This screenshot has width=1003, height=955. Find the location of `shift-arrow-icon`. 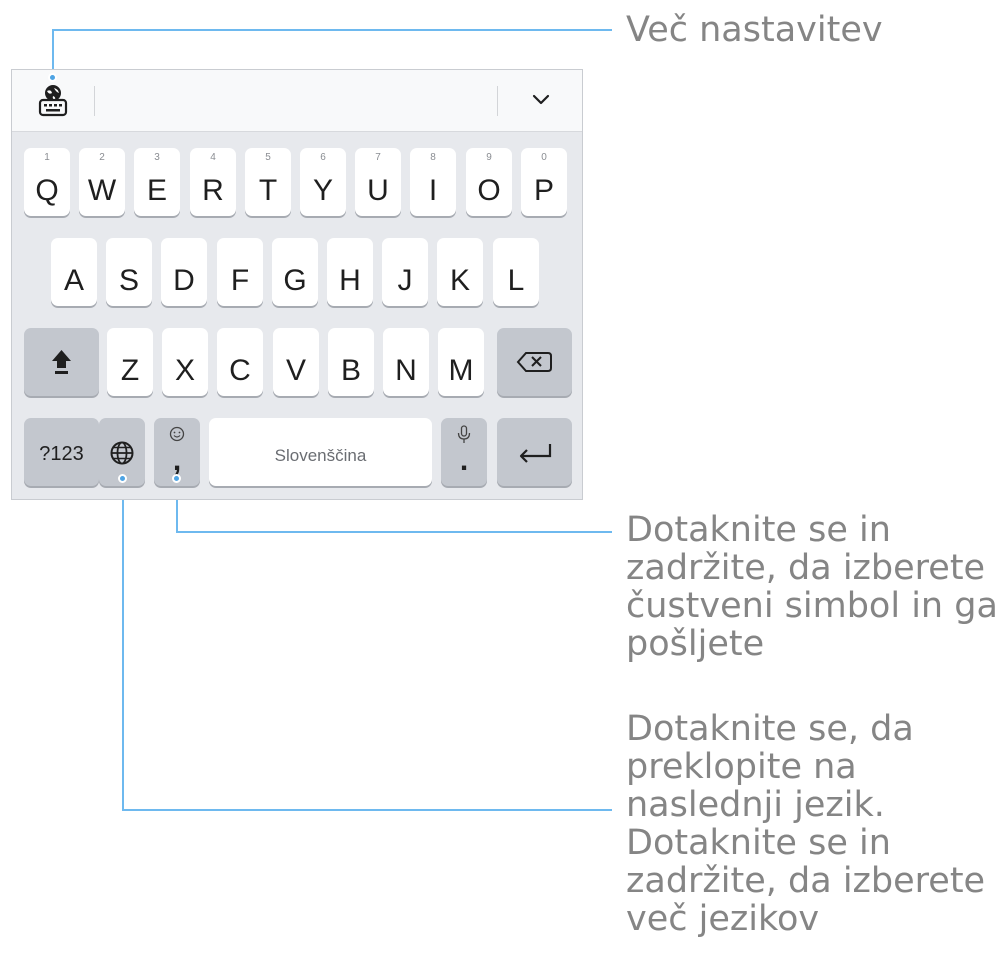

shift-arrow-icon is located at coordinates (61, 362).